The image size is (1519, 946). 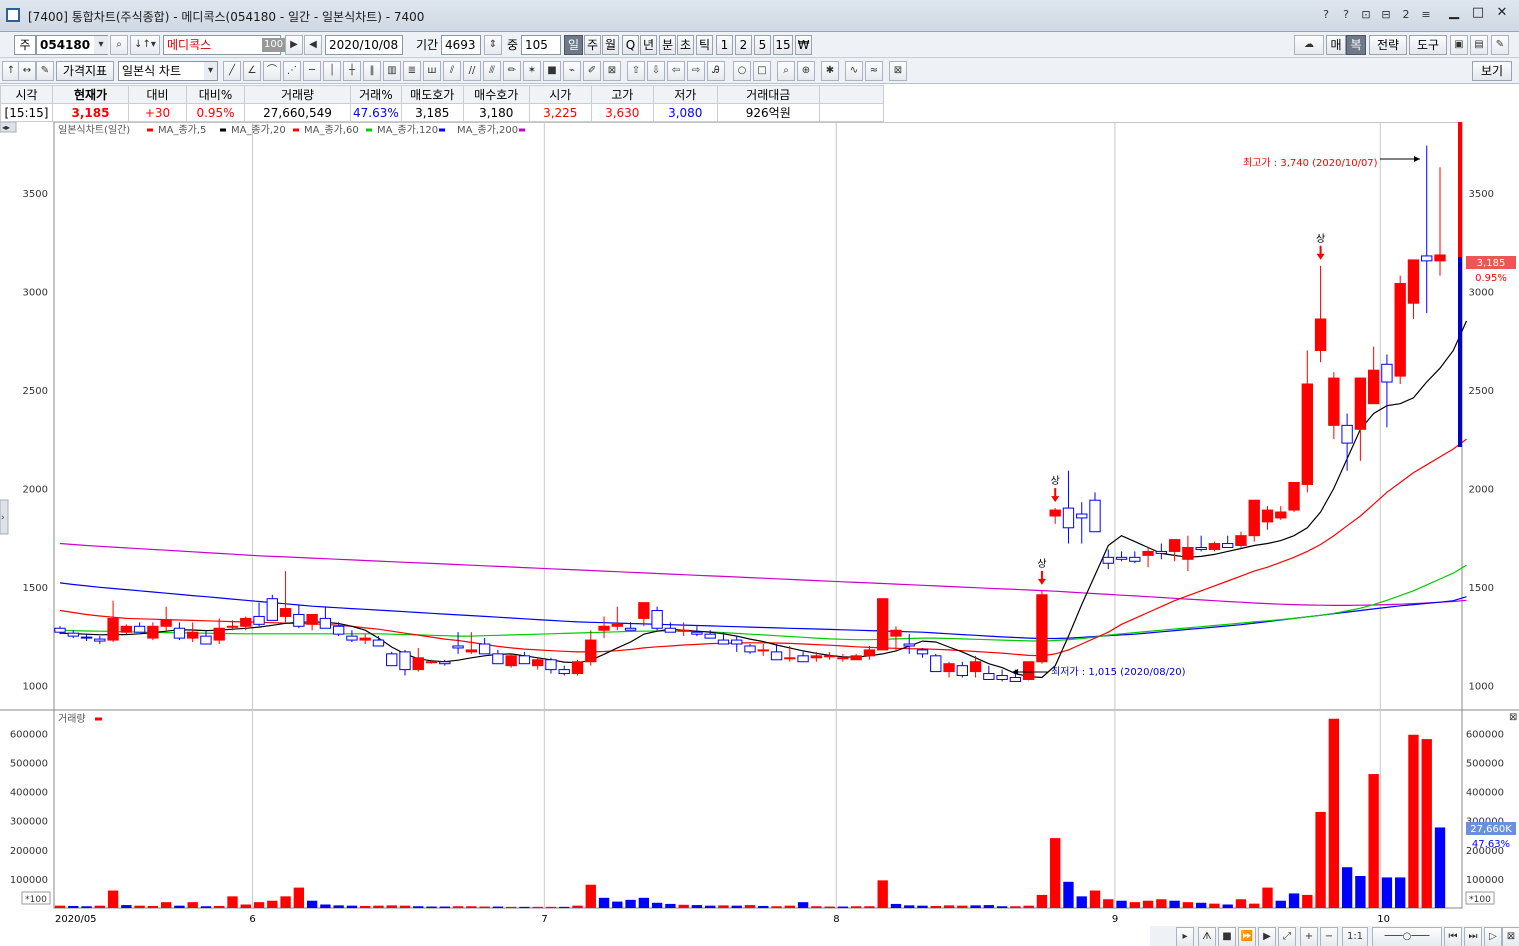 What do you see at coordinates (1510, 936) in the screenshot?
I see `nav-close-icon: ⊠` at bounding box center [1510, 936].